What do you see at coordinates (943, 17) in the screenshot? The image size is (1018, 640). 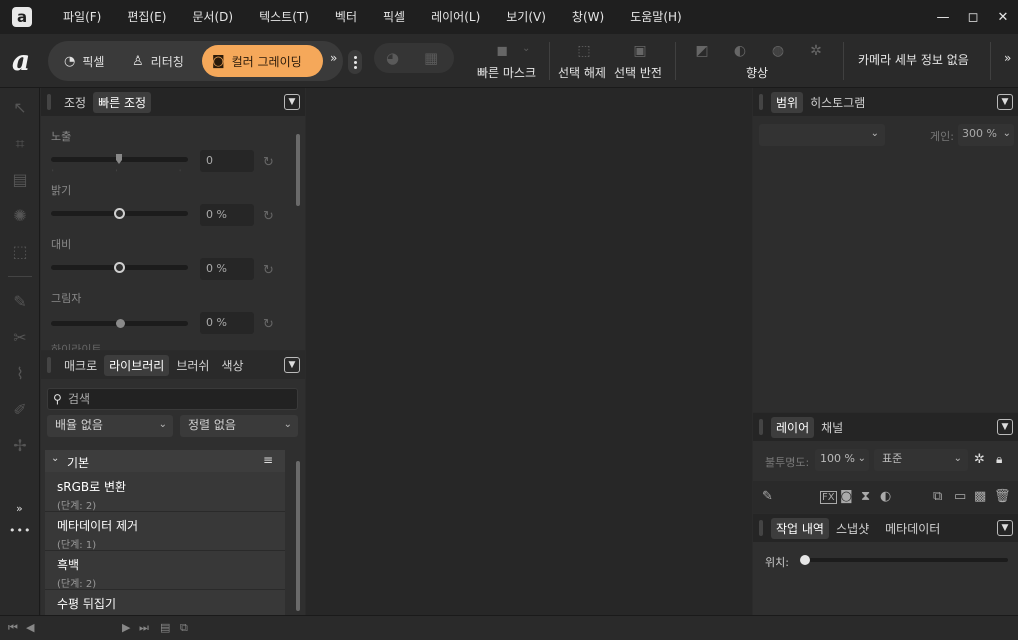 I see `minimize-button: —` at bounding box center [943, 17].